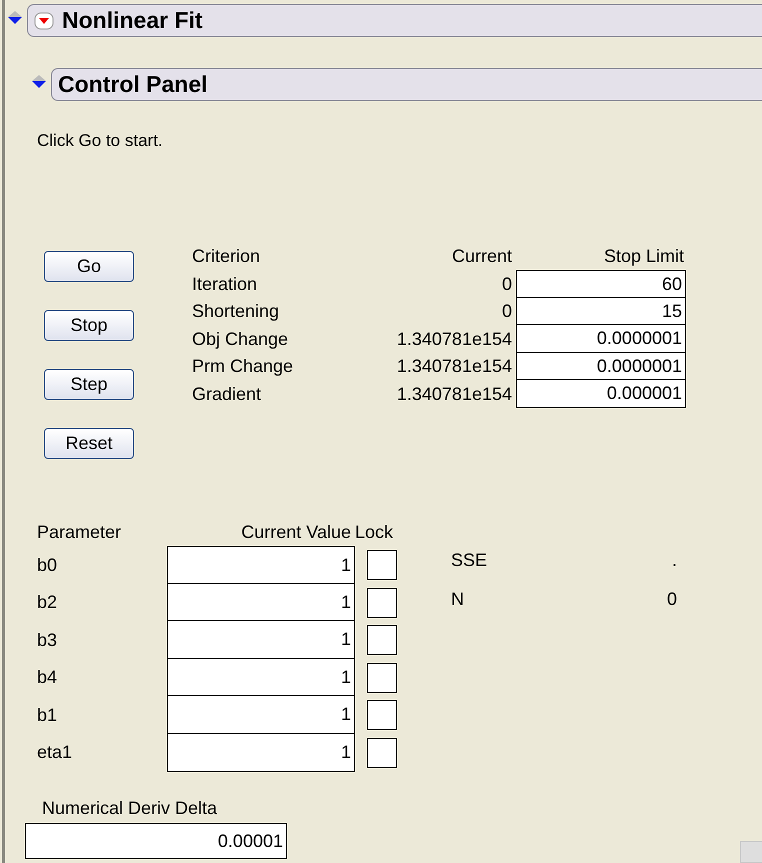 The image size is (762, 863). I want to click on stat-value: ., so click(674, 560).